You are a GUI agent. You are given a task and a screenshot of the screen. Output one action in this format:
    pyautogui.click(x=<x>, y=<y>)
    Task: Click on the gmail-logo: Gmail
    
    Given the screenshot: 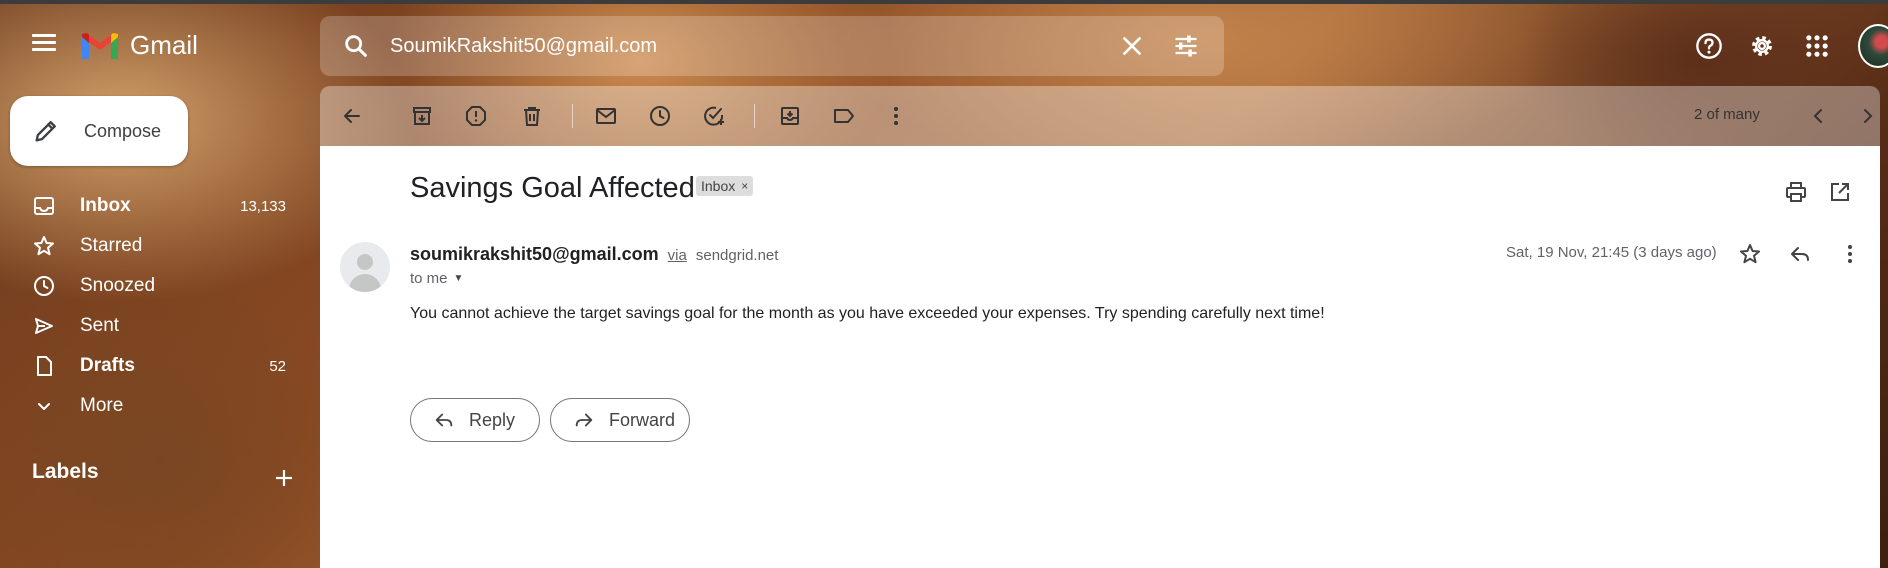 What is the action you would take?
    pyautogui.click(x=139, y=45)
    